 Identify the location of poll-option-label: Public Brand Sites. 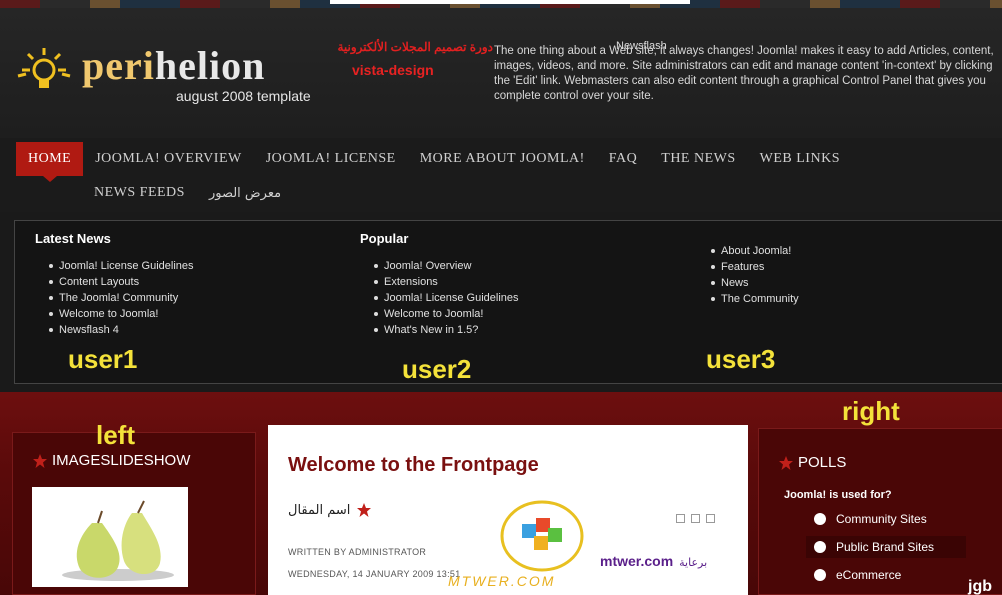
(885, 547).